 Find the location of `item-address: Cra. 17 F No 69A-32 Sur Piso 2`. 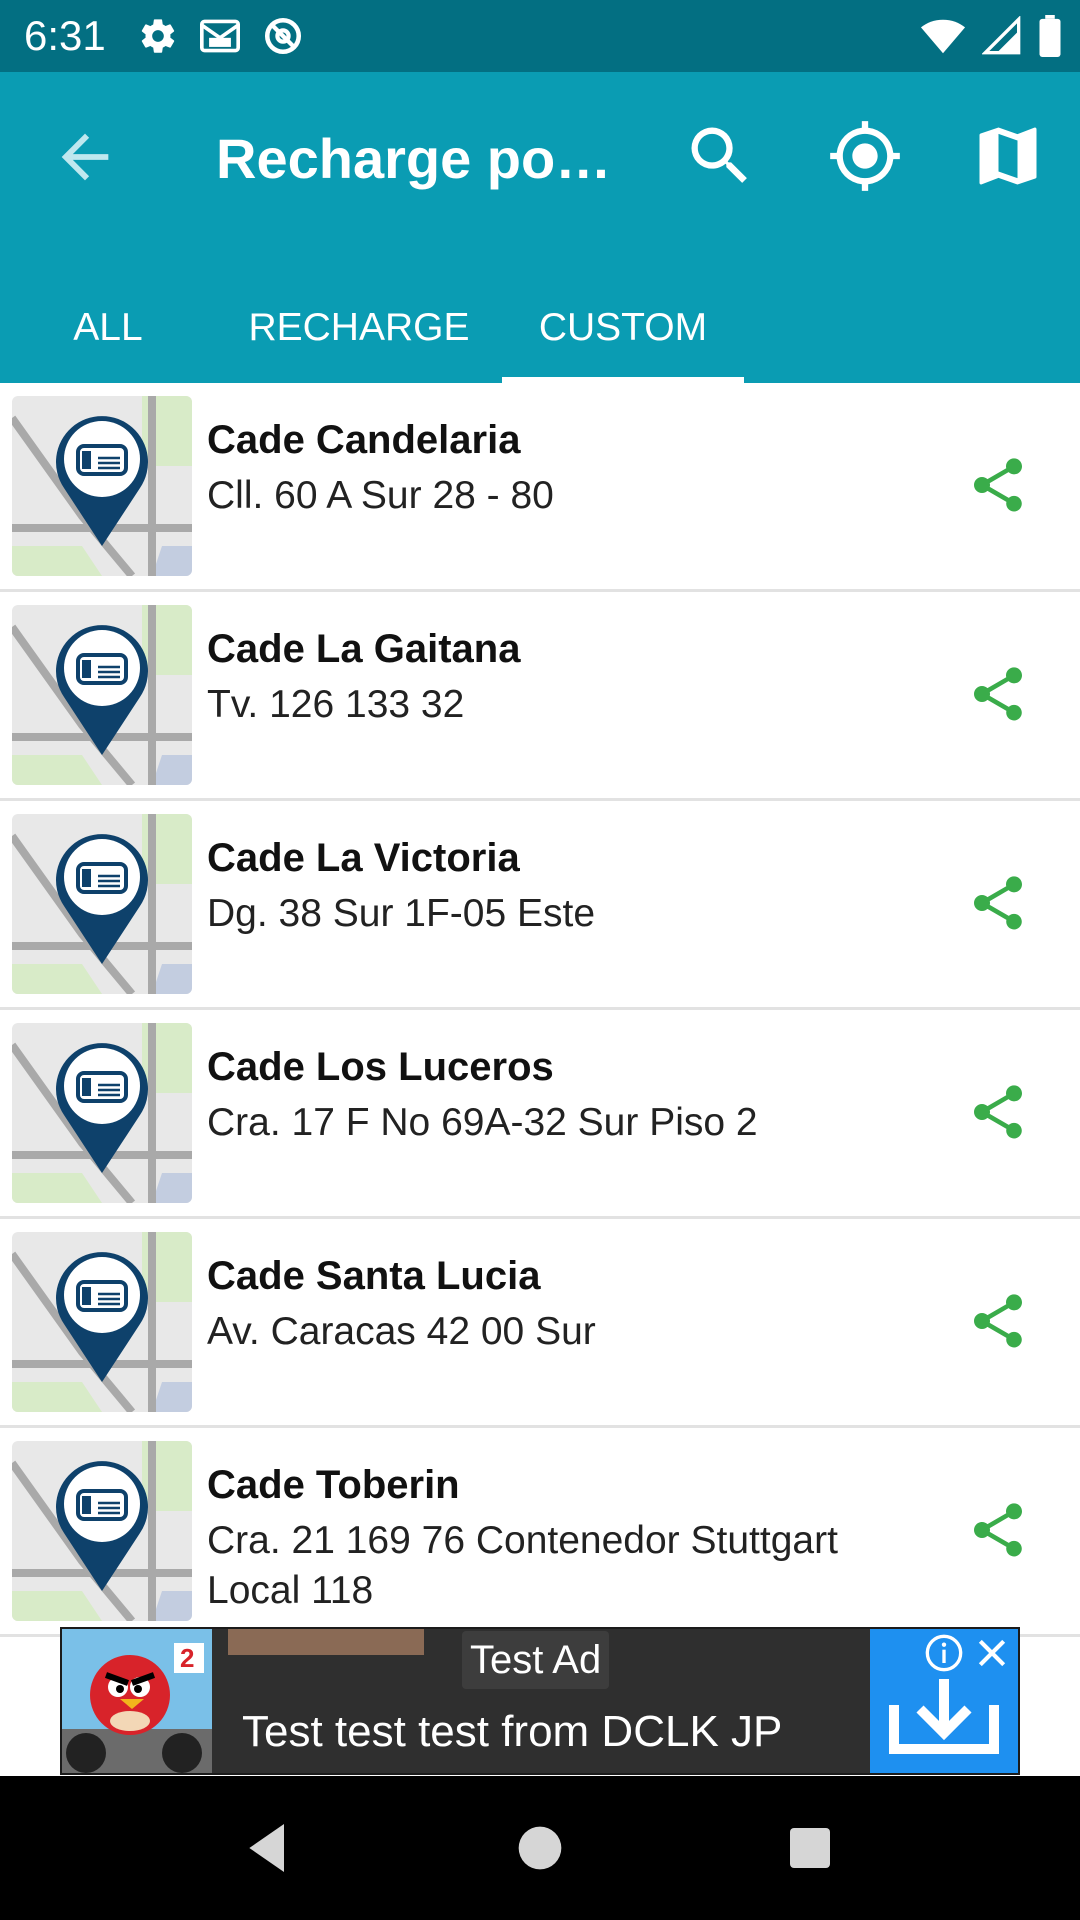

item-address: Cra. 17 F No 69A-32 Sur Piso 2 is located at coordinates (482, 1122).